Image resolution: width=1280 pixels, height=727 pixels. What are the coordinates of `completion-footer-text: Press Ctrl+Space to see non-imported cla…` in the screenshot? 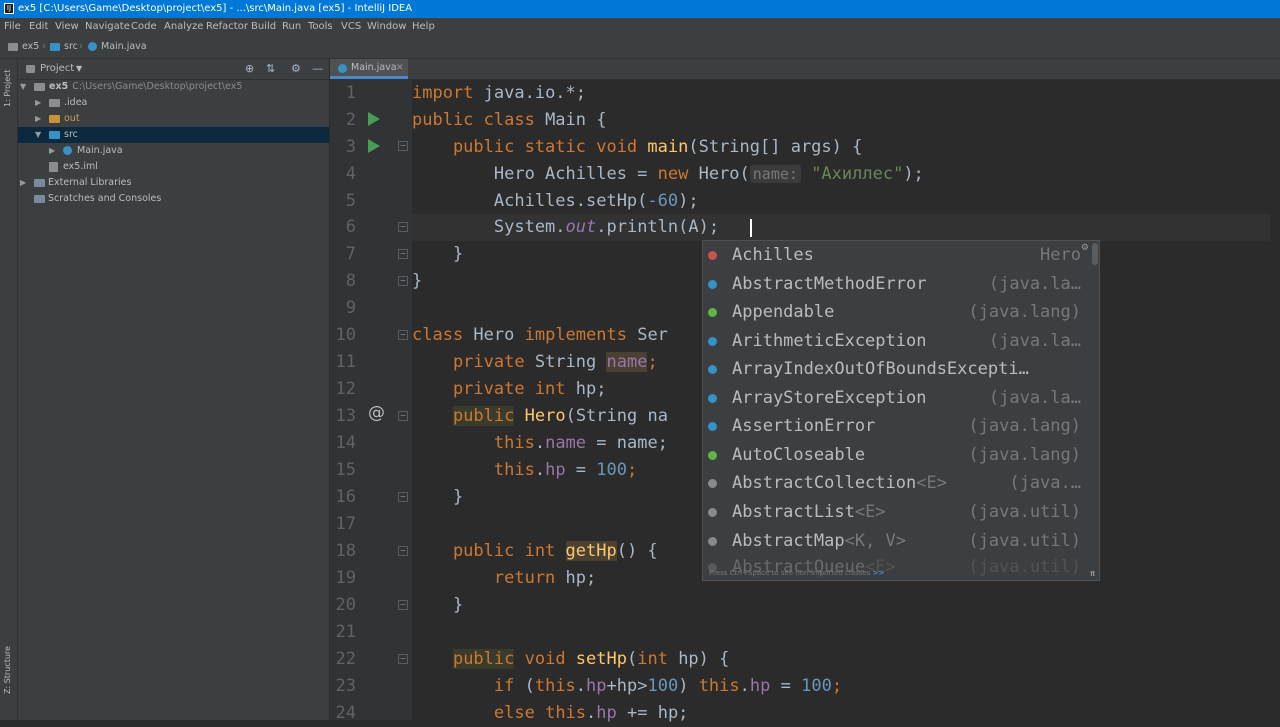 It's located at (790, 573).